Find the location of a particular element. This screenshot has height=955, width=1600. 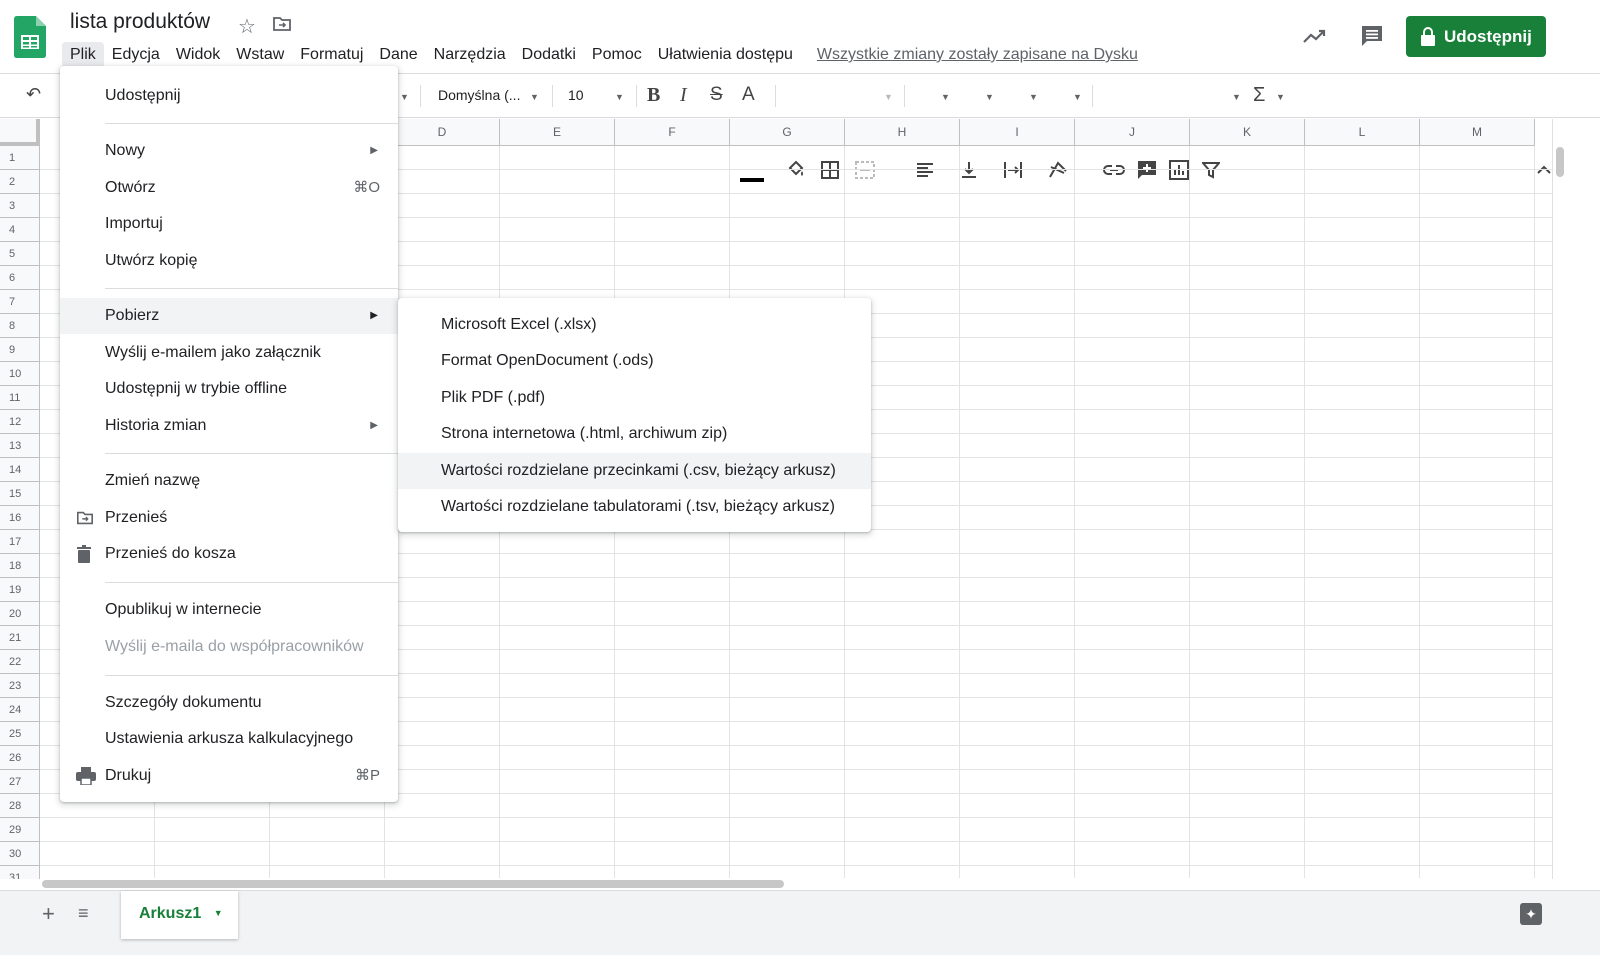

vertical-scroll-thumb is located at coordinates (1560, 162).